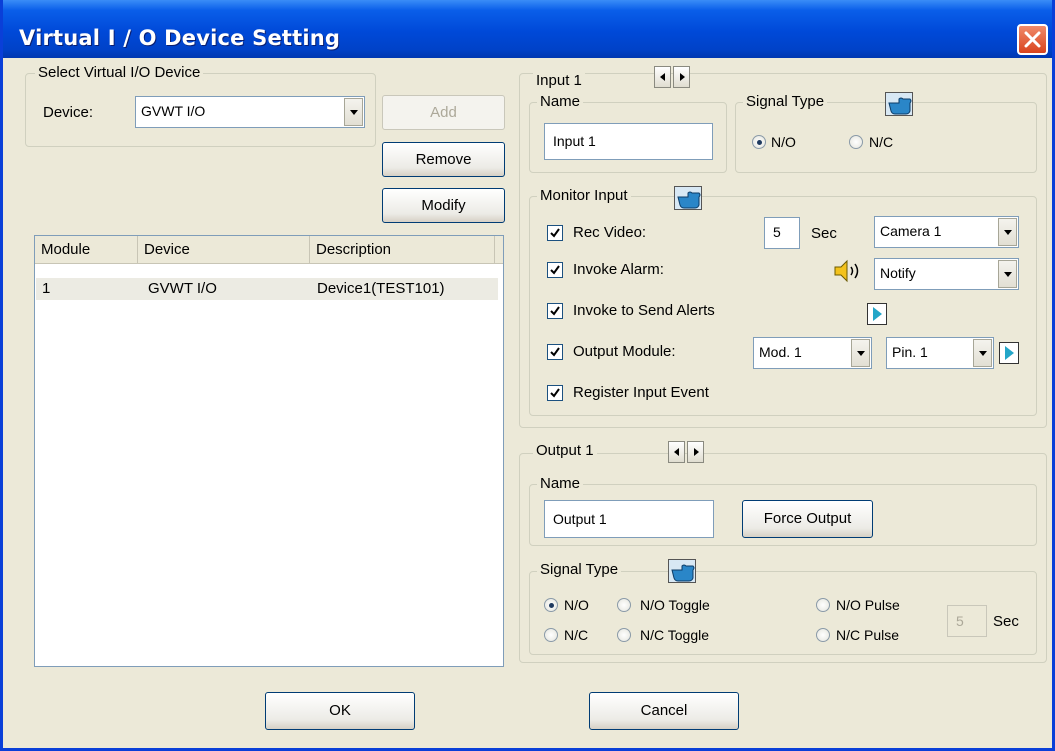  Describe the element at coordinates (823, 605) in the screenshot. I see `output-no-pulse-radio` at that location.